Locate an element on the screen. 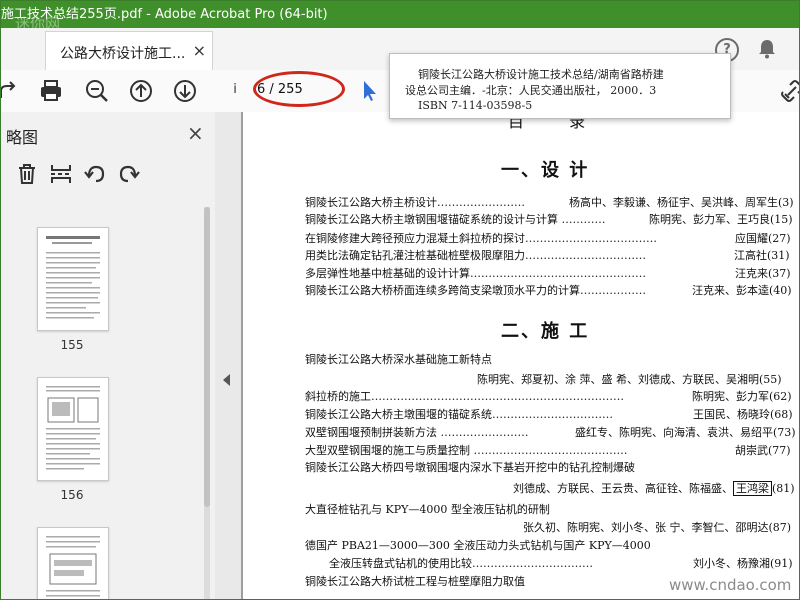  toc-entry: 斜拉桥的施工…………………………………………………………… 陈明宪、彭力军(62) is located at coordinates (550, 397).